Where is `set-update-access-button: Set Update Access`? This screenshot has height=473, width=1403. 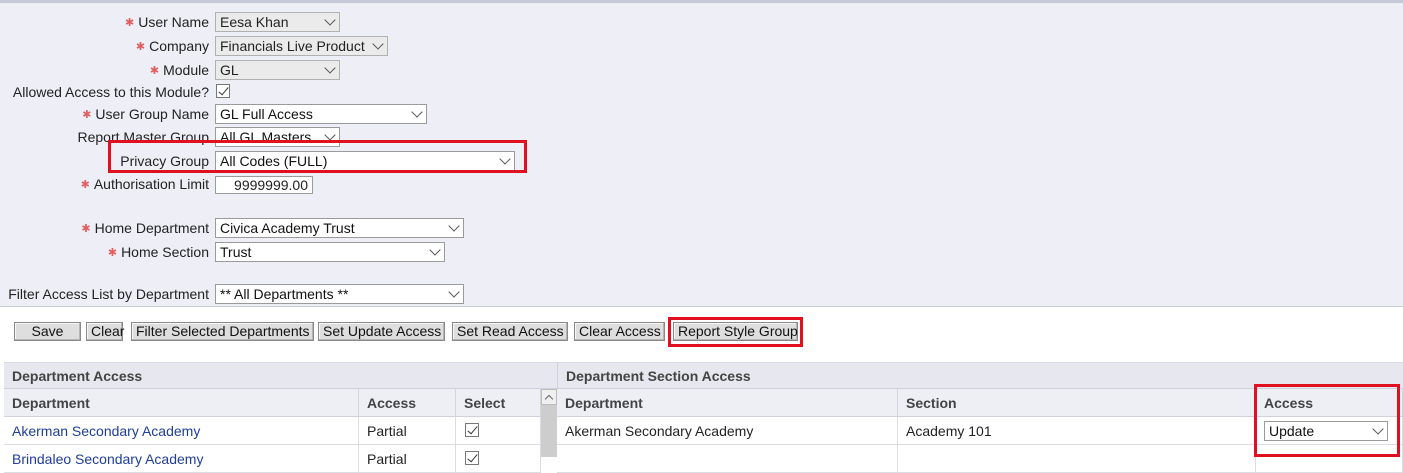
set-update-access-button: Set Update Access is located at coordinates (381, 331).